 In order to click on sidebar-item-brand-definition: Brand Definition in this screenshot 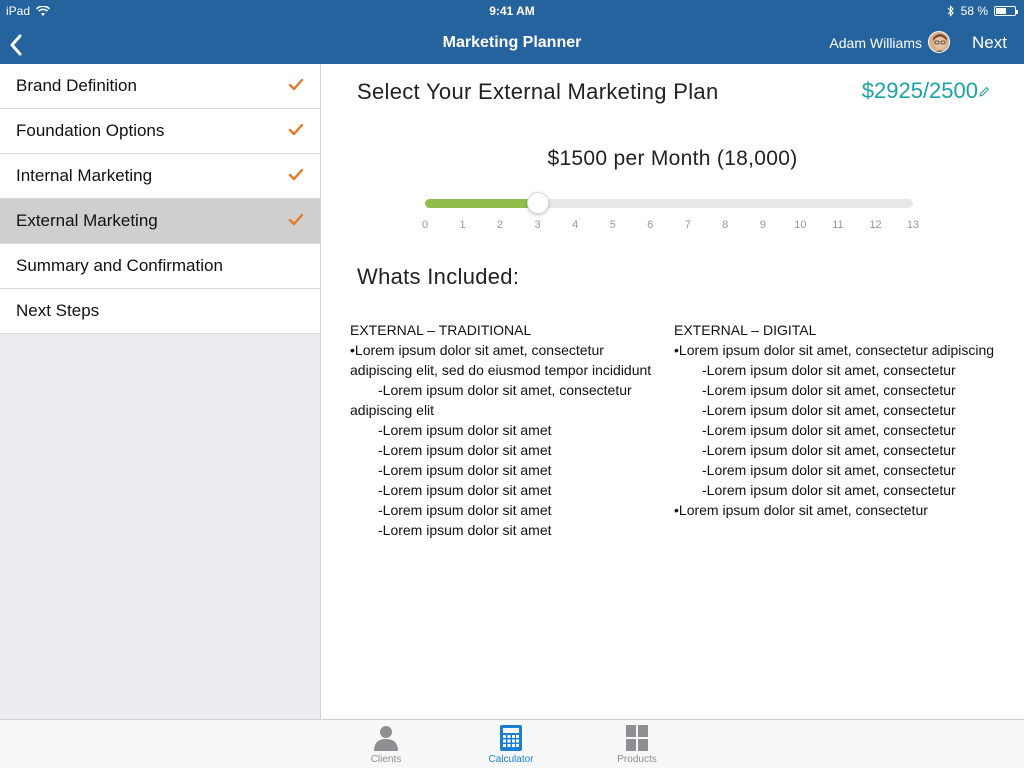, I will do `click(160, 86)`.